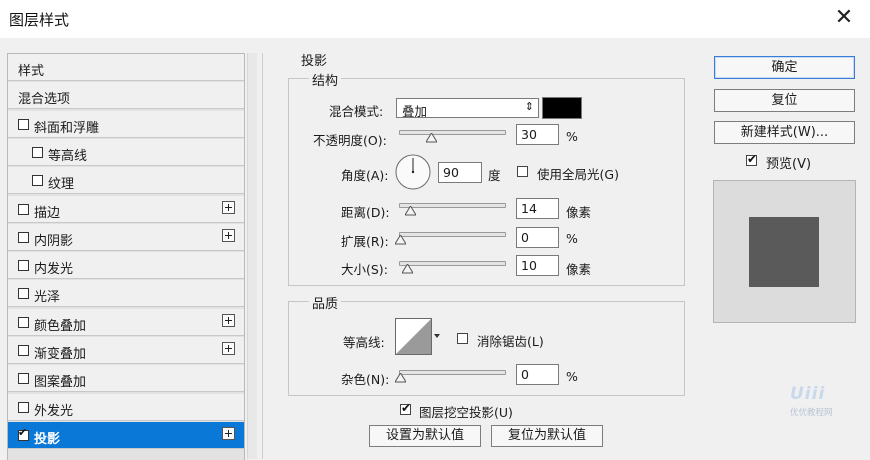 The width and height of the screenshot is (870, 460). I want to click on noise-slider-thumb, so click(400, 378).